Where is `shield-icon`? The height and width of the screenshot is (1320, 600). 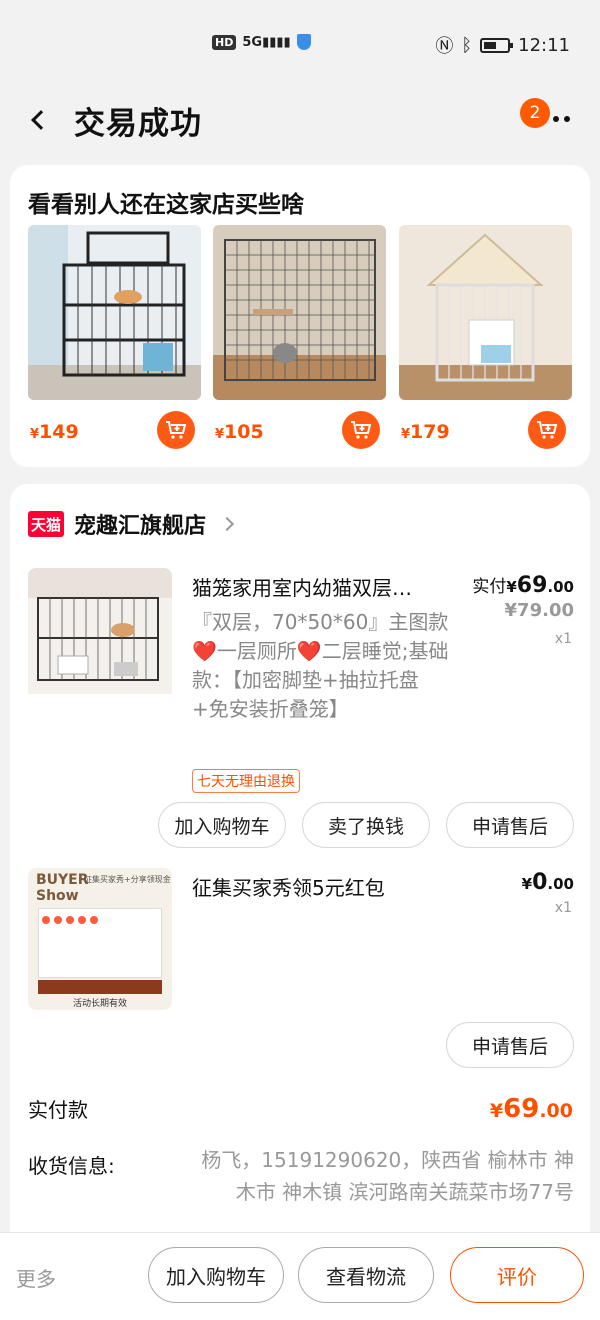
shield-icon is located at coordinates (303, 42).